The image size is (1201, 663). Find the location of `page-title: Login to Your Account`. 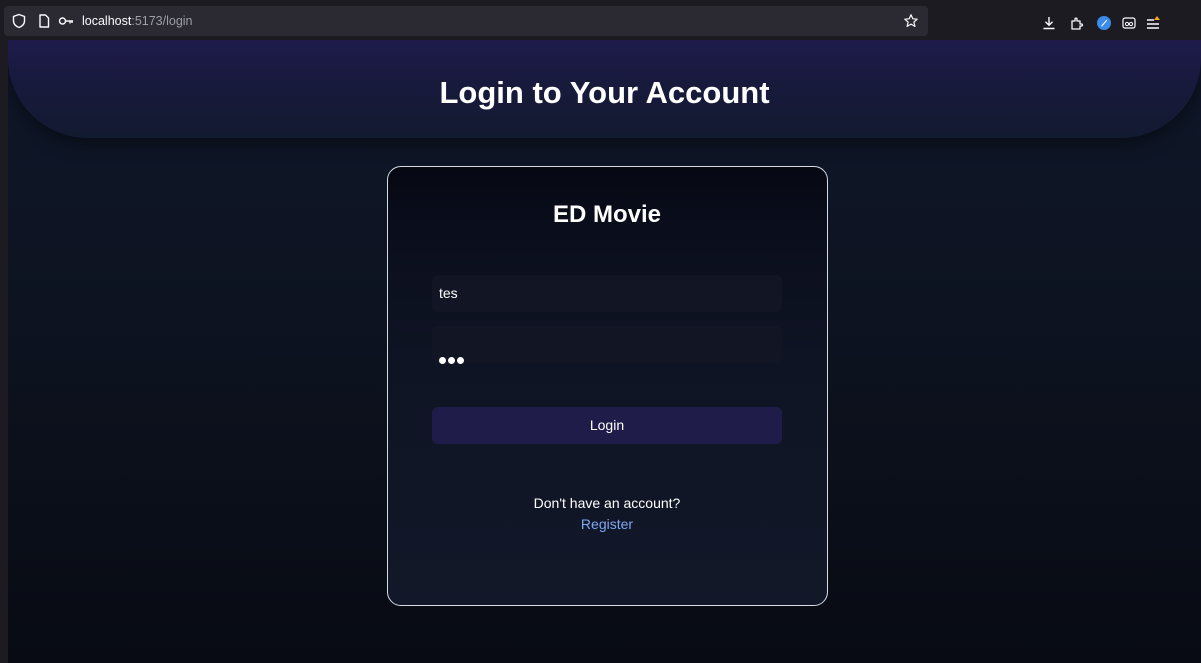

page-title: Login to Your Account is located at coordinates (604, 92).